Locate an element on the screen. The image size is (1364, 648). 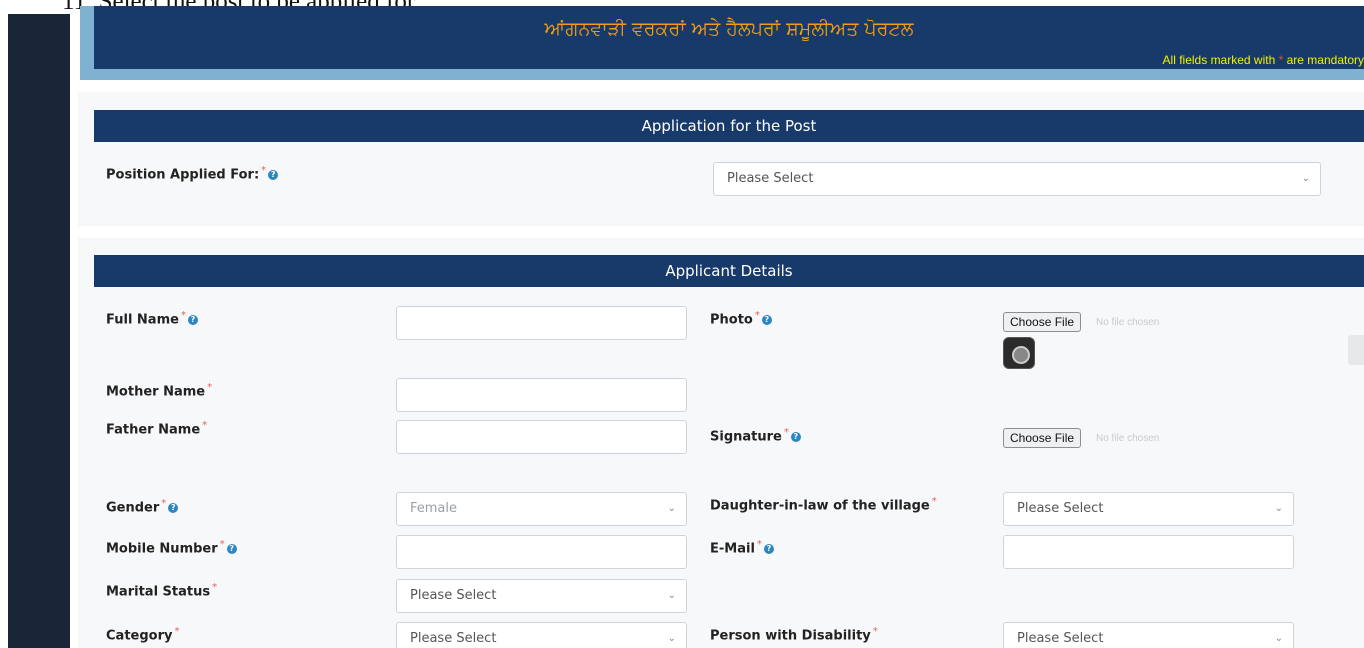
full-name-label-text: Full Name is located at coordinates (142, 320).